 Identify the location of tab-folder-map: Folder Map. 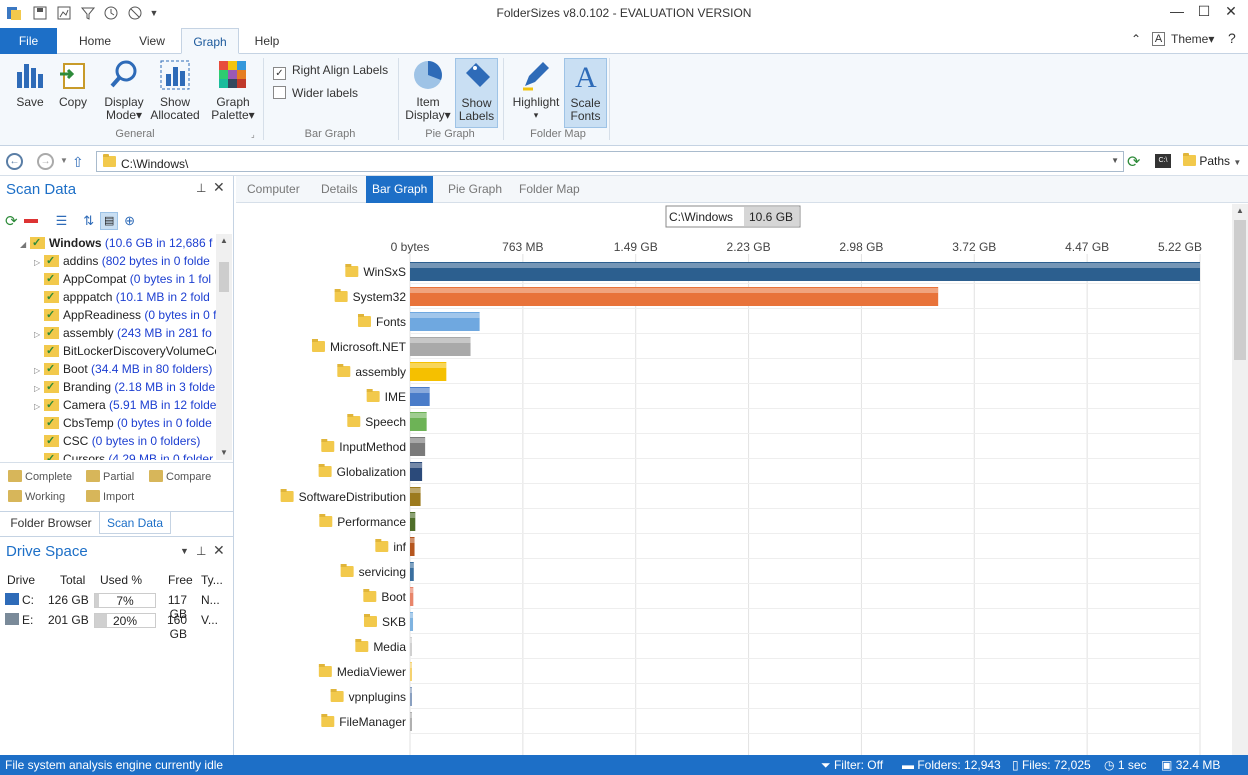
(549, 189).